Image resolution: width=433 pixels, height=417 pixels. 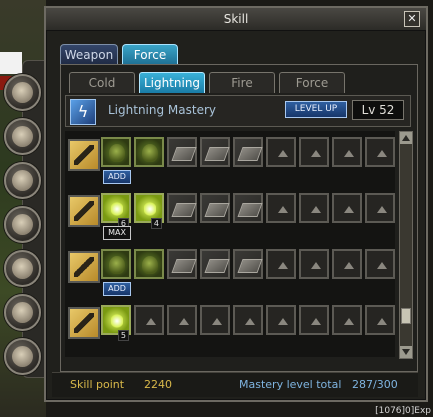 What do you see at coordinates (242, 82) in the screenshot?
I see `subtab-fire: Fire` at bounding box center [242, 82].